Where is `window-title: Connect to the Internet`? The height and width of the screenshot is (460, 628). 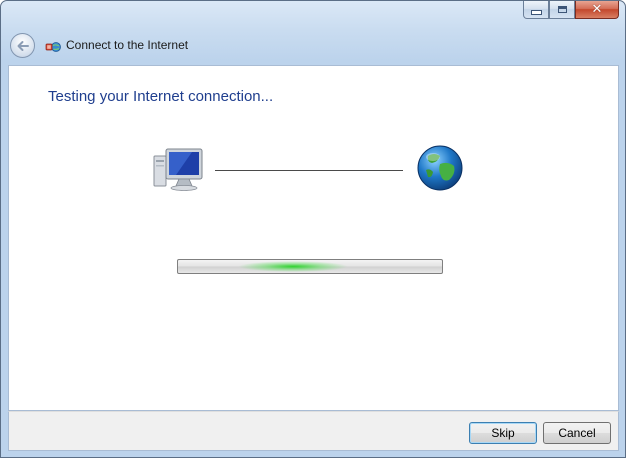 window-title: Connect to the Internet is located at coordinates (127, 45).